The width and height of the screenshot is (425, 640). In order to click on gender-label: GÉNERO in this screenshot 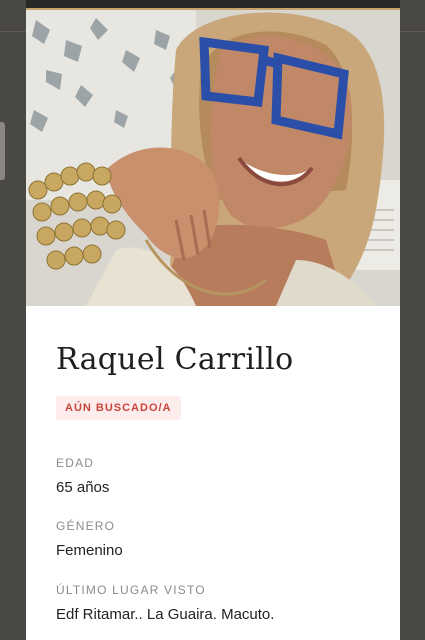, I will do `click(86, 526)`.